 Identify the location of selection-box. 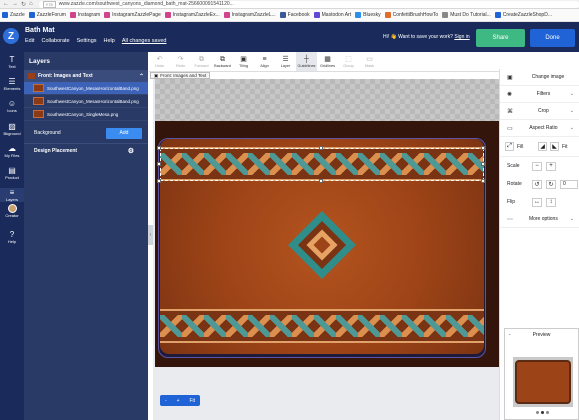
(322, 164).